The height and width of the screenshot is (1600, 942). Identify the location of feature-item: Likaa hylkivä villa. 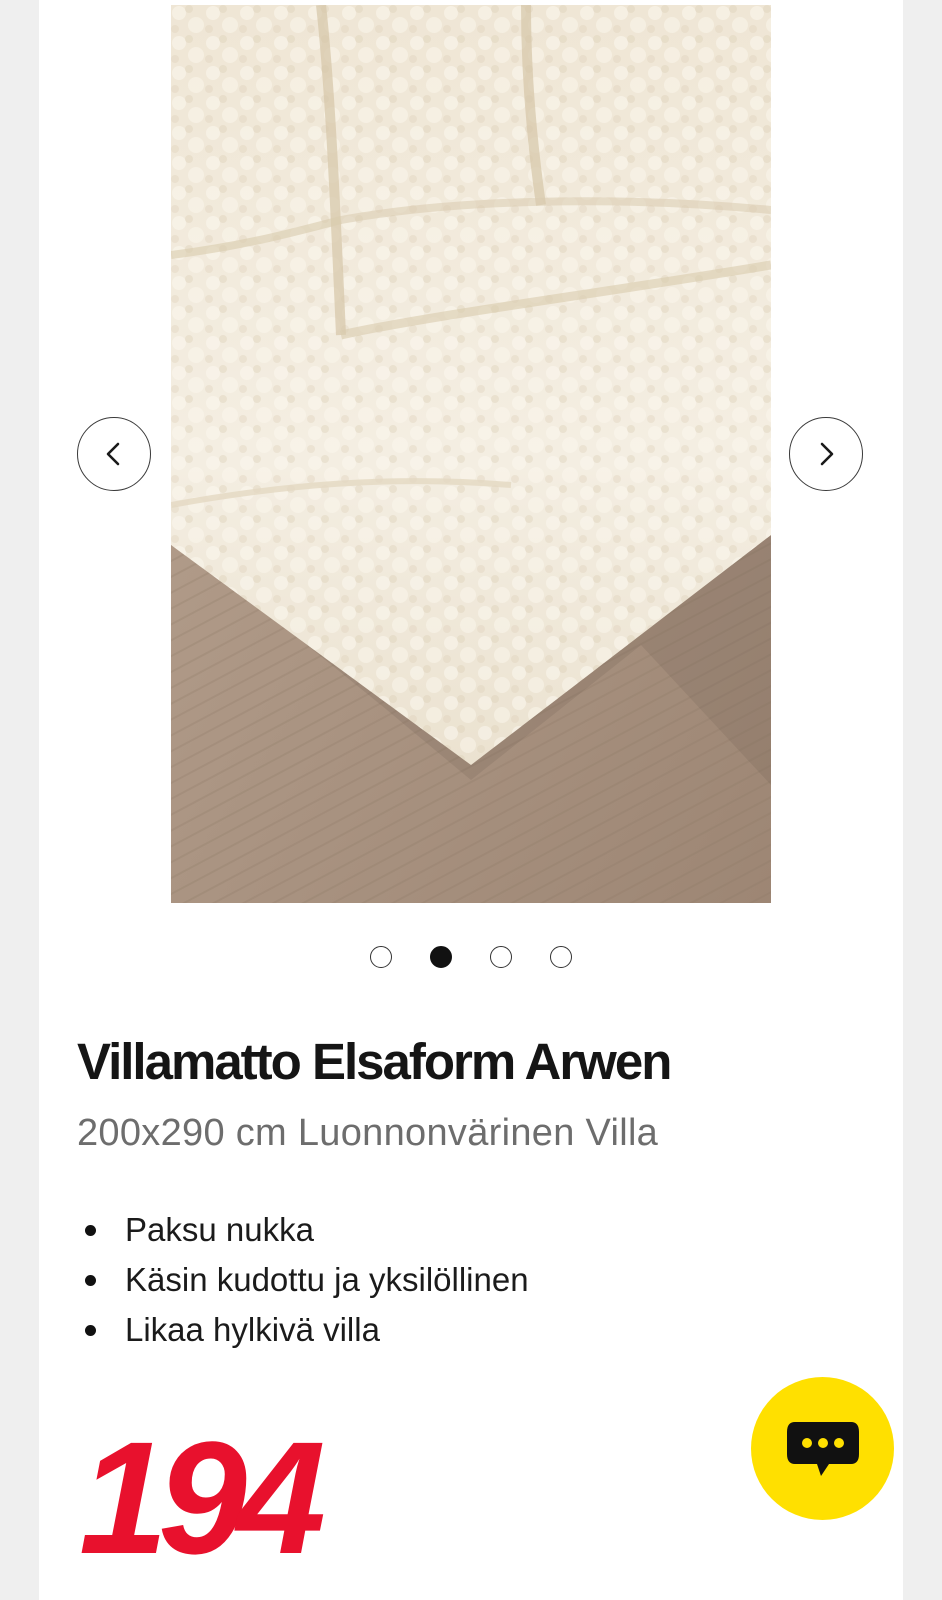
(303, 1330).